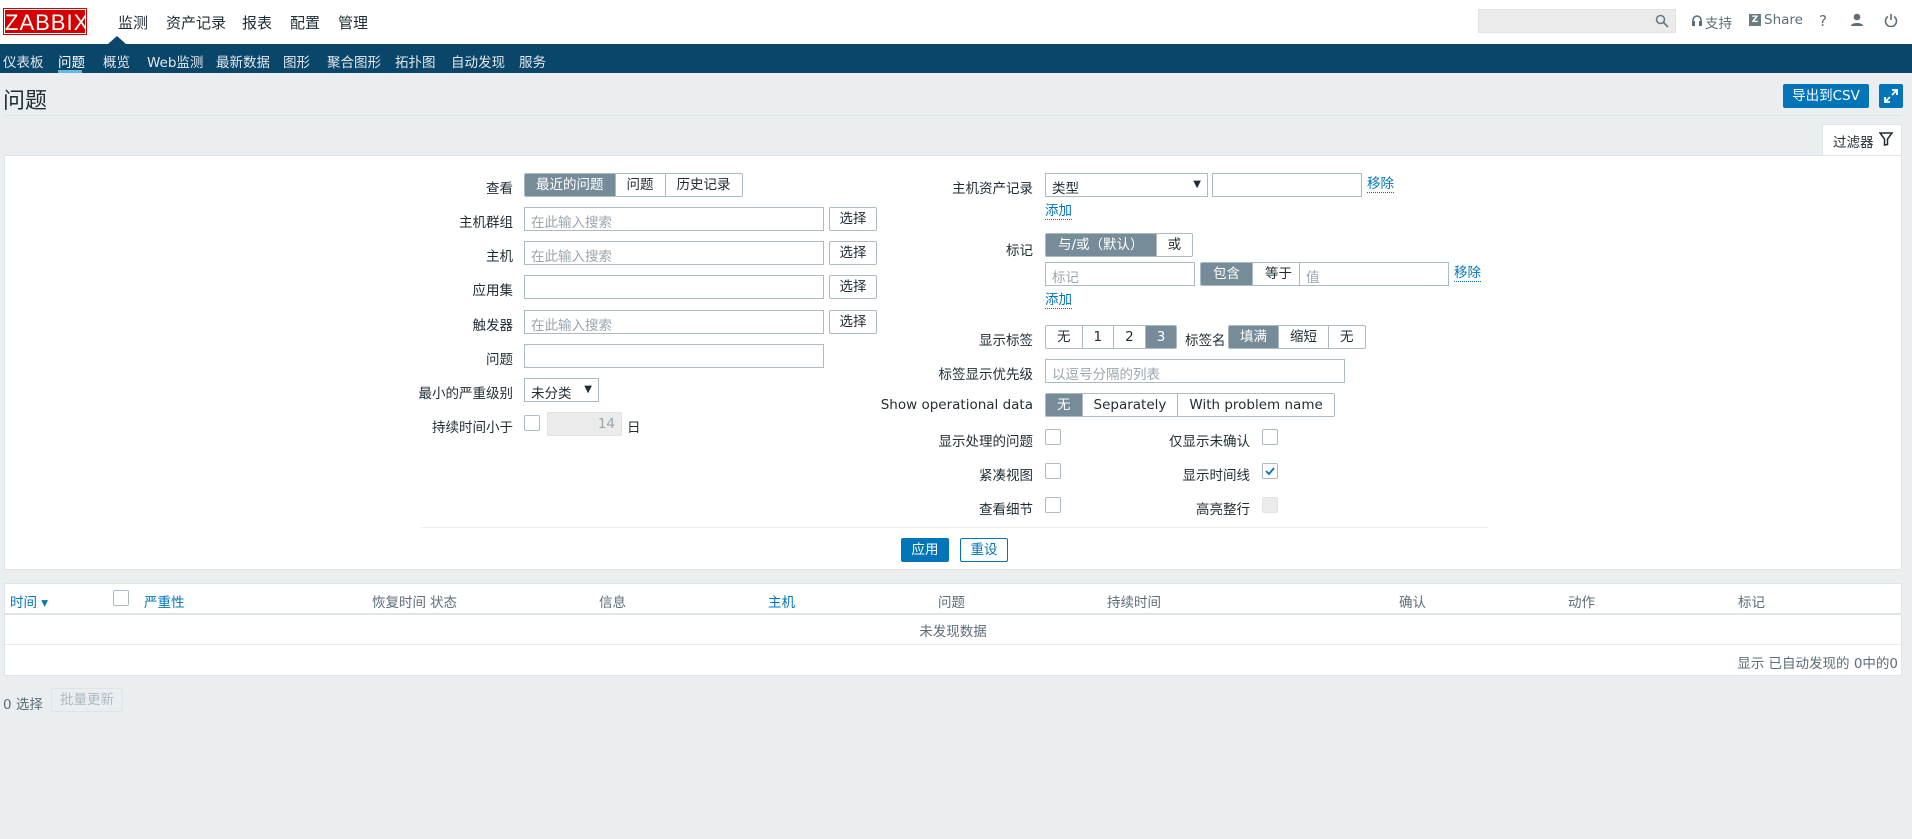 This screenshot has height=839, width=1912. What do you see at coordinates (1053, 471) in the screenshot?
I see `compact-view-checkbox` at bounding box center [1053, 471].